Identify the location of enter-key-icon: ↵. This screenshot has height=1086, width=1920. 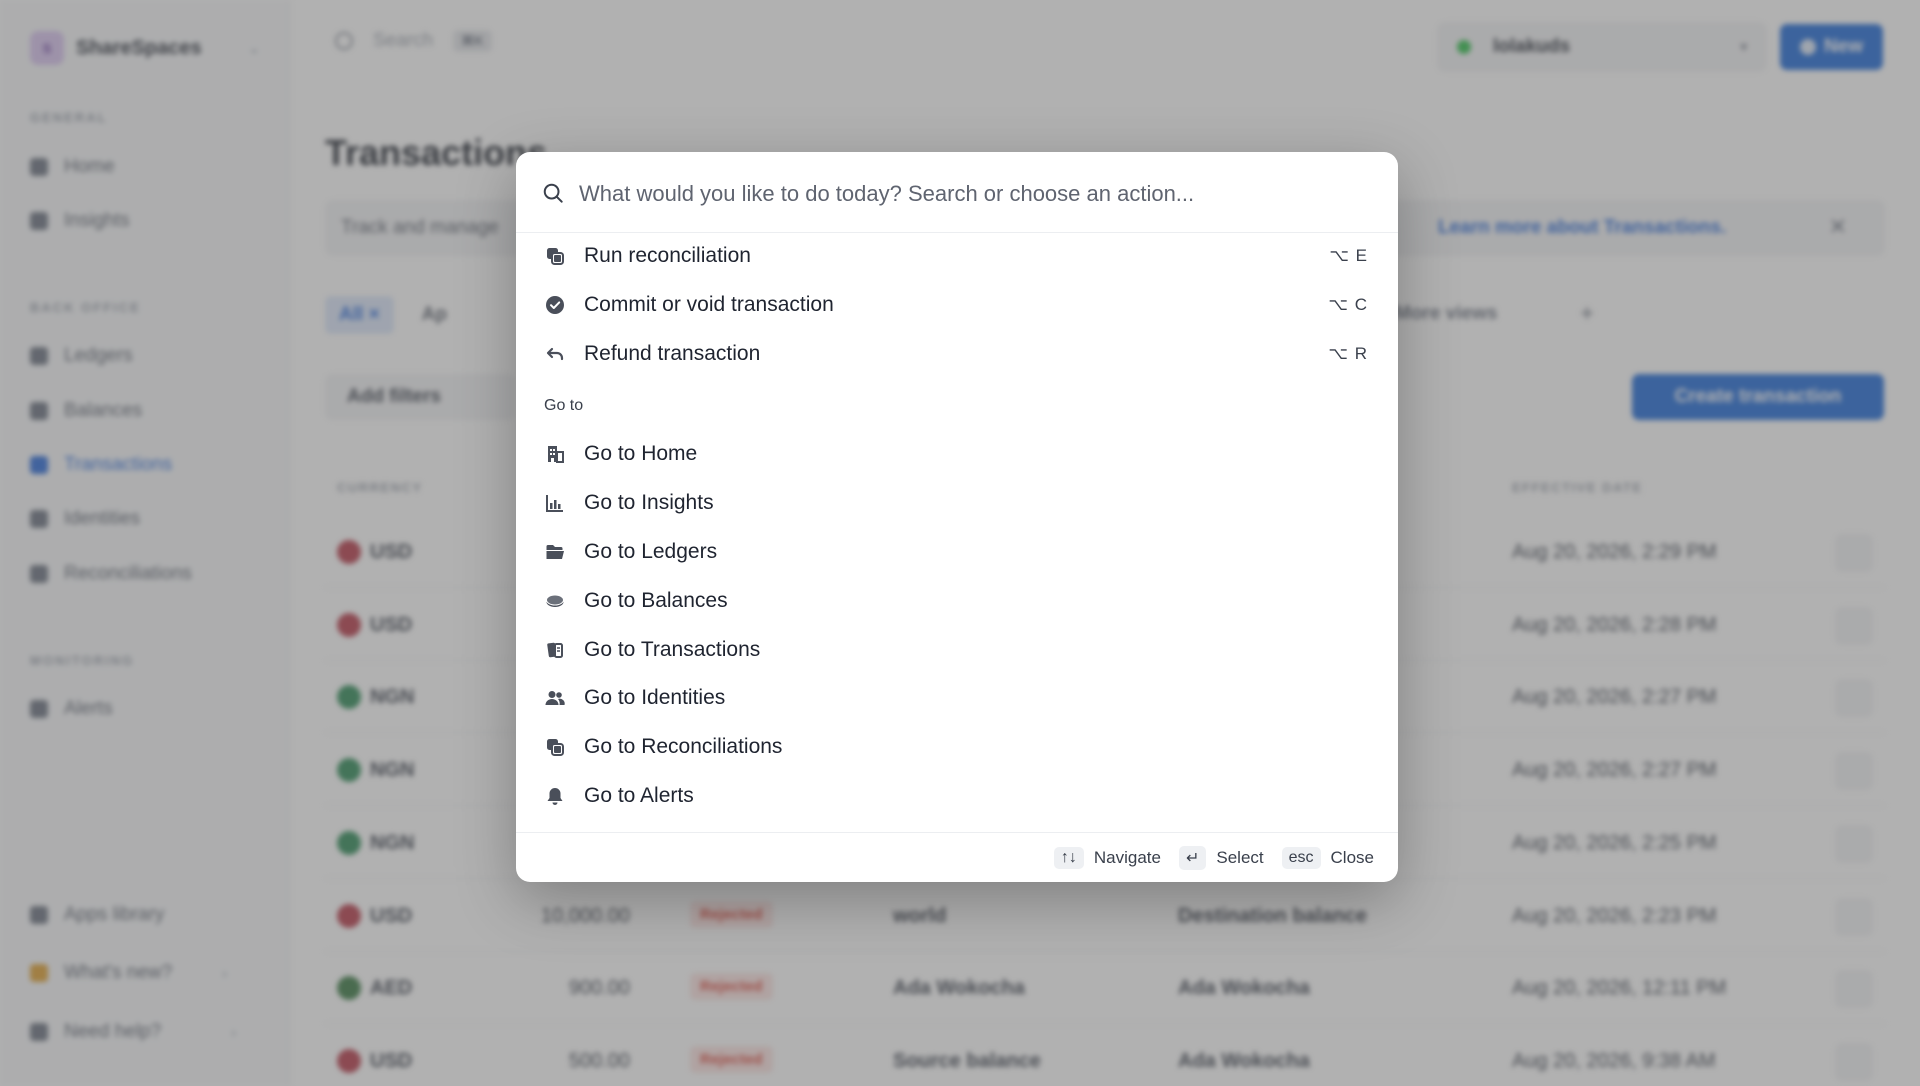
(1192, 857).